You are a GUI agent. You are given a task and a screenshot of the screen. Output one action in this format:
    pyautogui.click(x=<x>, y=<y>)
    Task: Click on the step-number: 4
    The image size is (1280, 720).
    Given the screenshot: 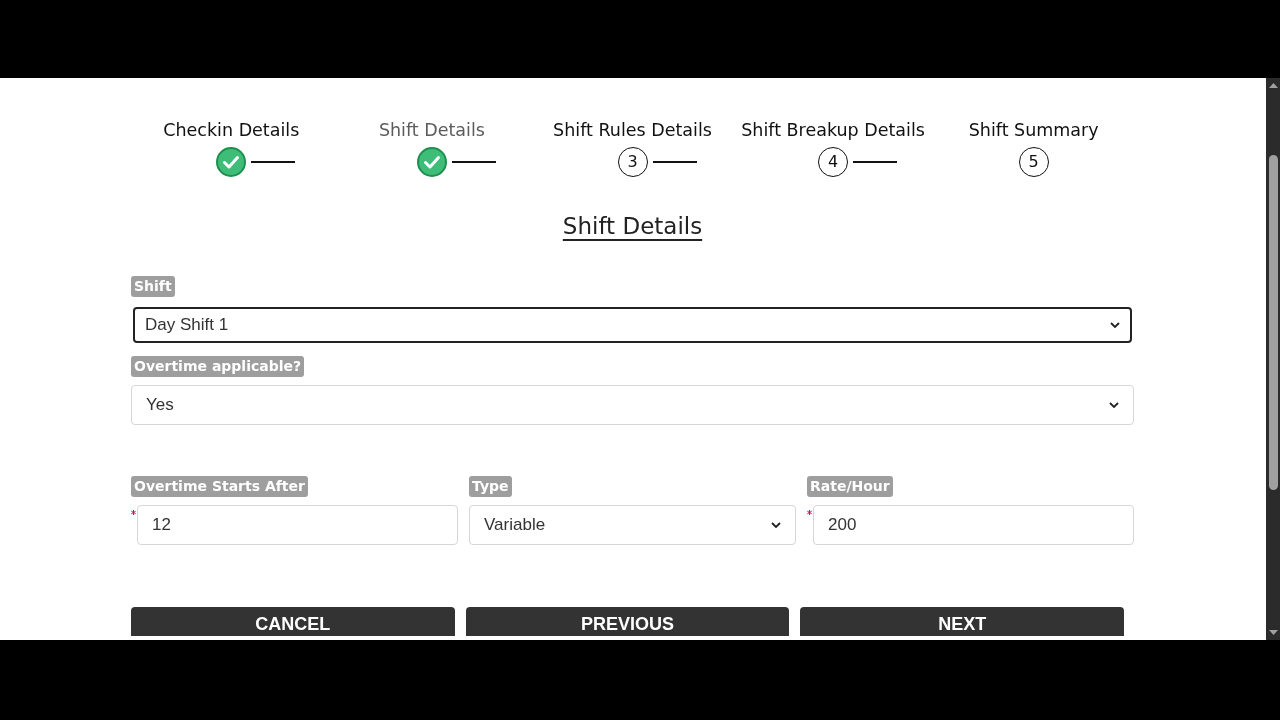 What is the action you would take?
    pyautogui.click(x=833, y=162)
    